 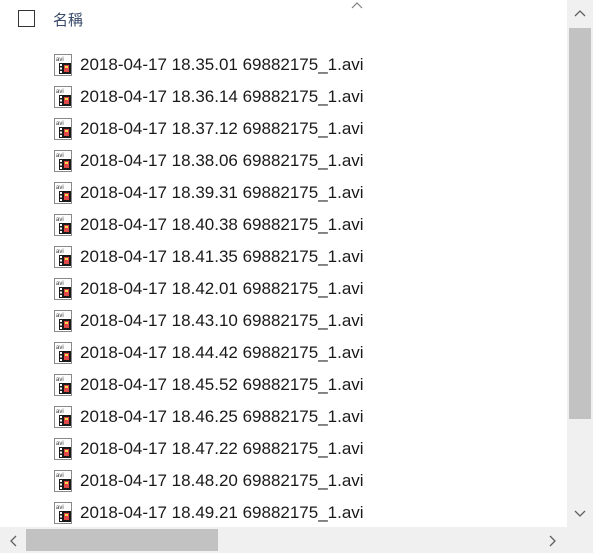 What do you see at coordinates (283, 19) in the screenshot?
I see `column-header: 名稱` at bounding box center [283, 19].